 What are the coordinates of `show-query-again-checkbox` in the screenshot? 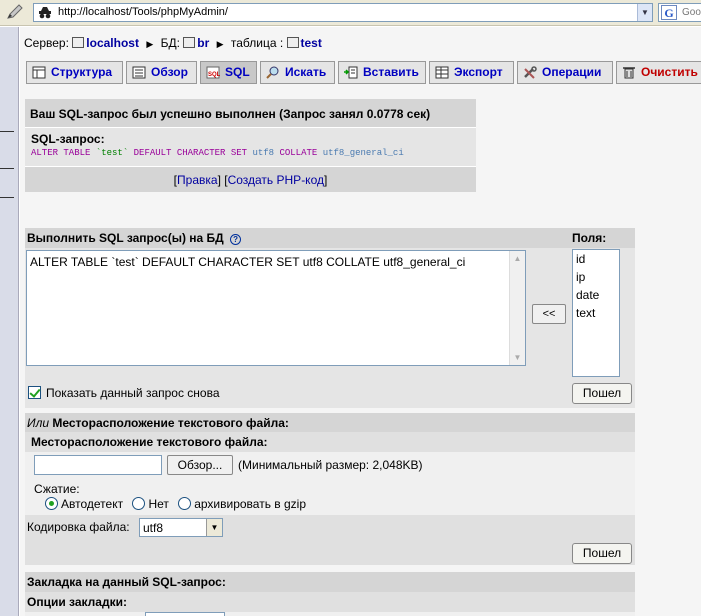 It's located at (34, 392).